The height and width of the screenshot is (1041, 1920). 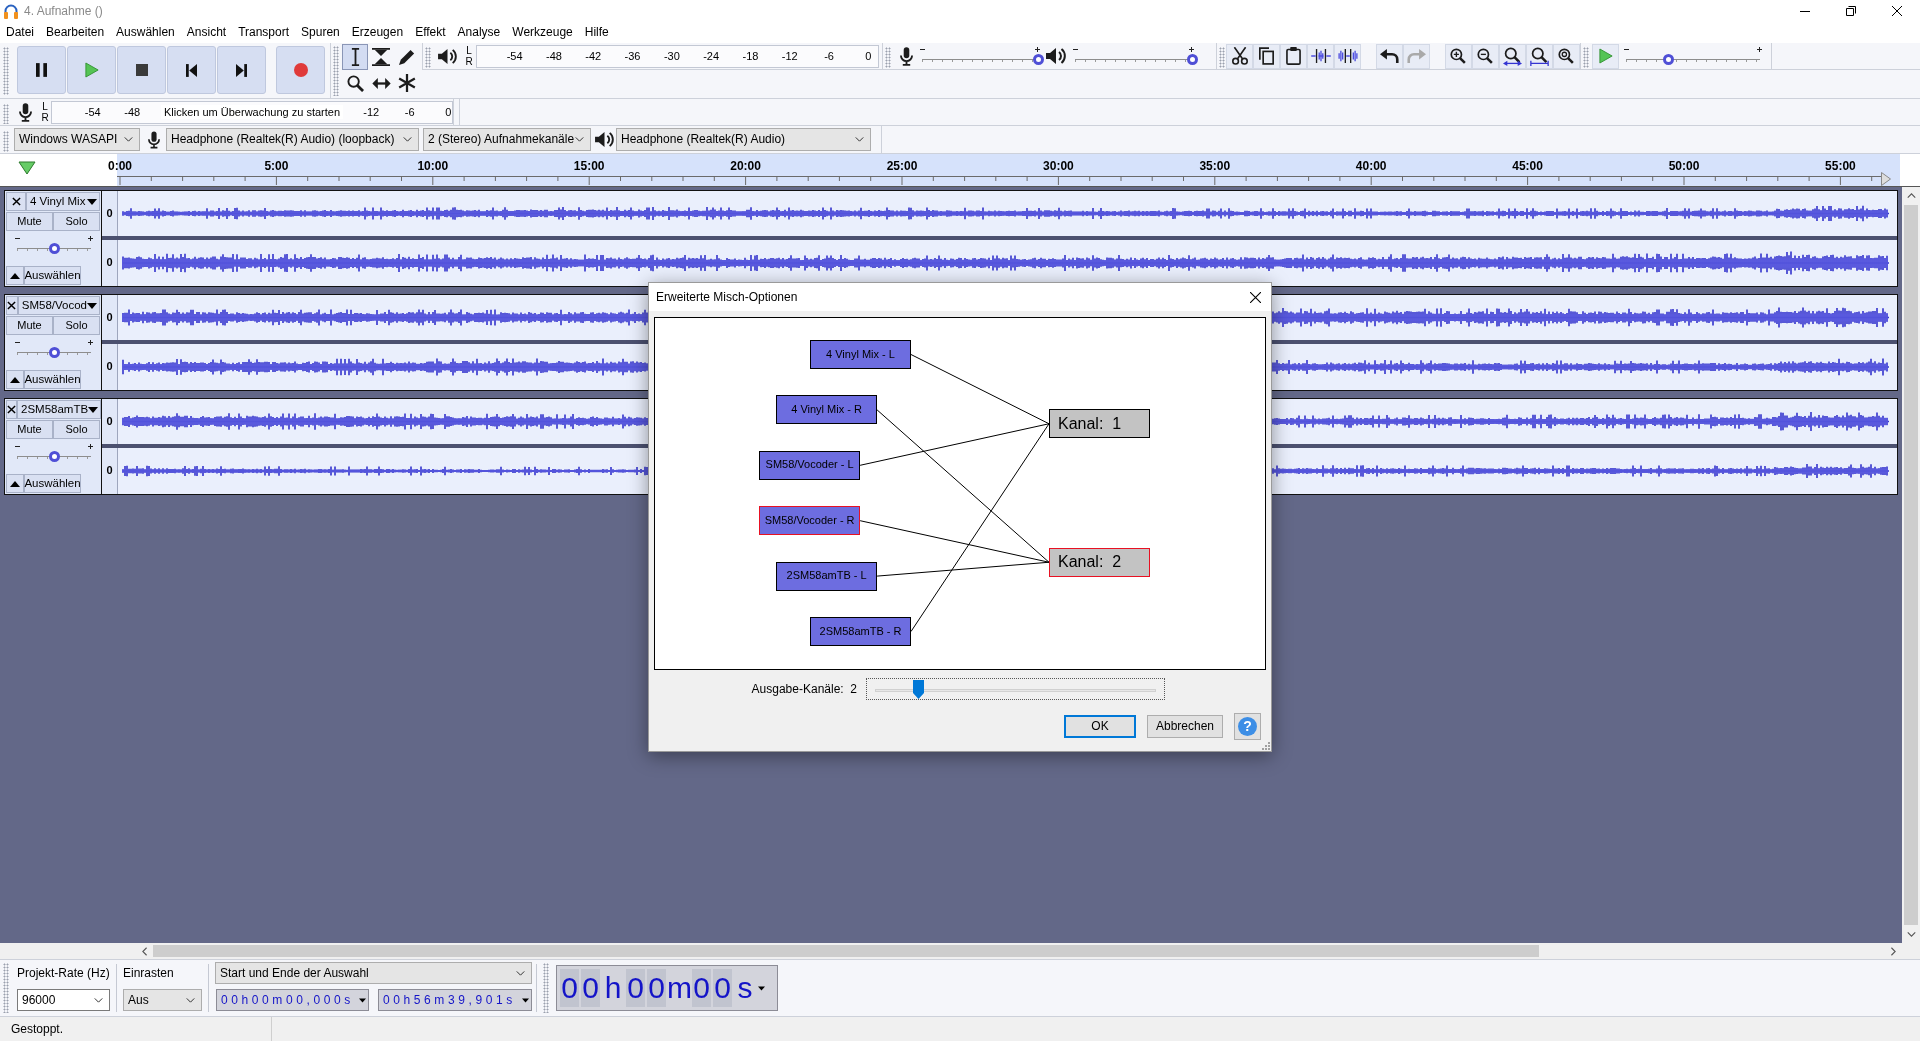 What do you see at coordinates (252, 112) in the screenshot?
I see `level-meter: -54 -48 Klicken um Überwachung zu starten -12 -6 0` at bounding box center [252, 112].